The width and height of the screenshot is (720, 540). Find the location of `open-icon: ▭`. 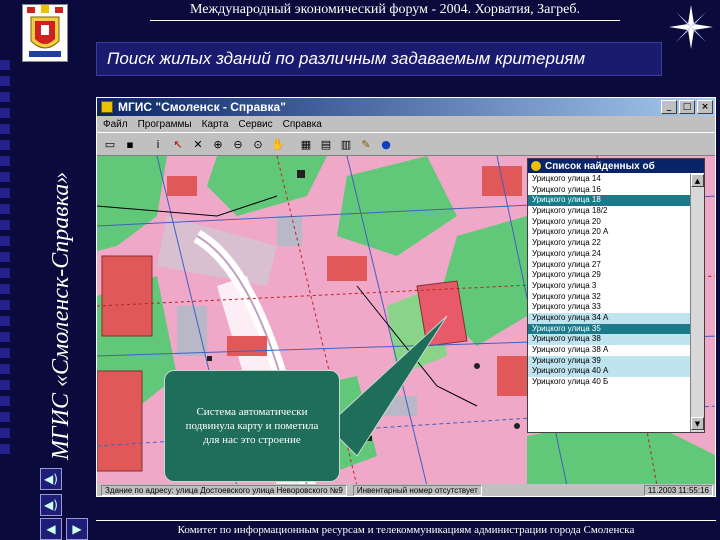

open-icon: ▭ is located at coordinates (110, 144).